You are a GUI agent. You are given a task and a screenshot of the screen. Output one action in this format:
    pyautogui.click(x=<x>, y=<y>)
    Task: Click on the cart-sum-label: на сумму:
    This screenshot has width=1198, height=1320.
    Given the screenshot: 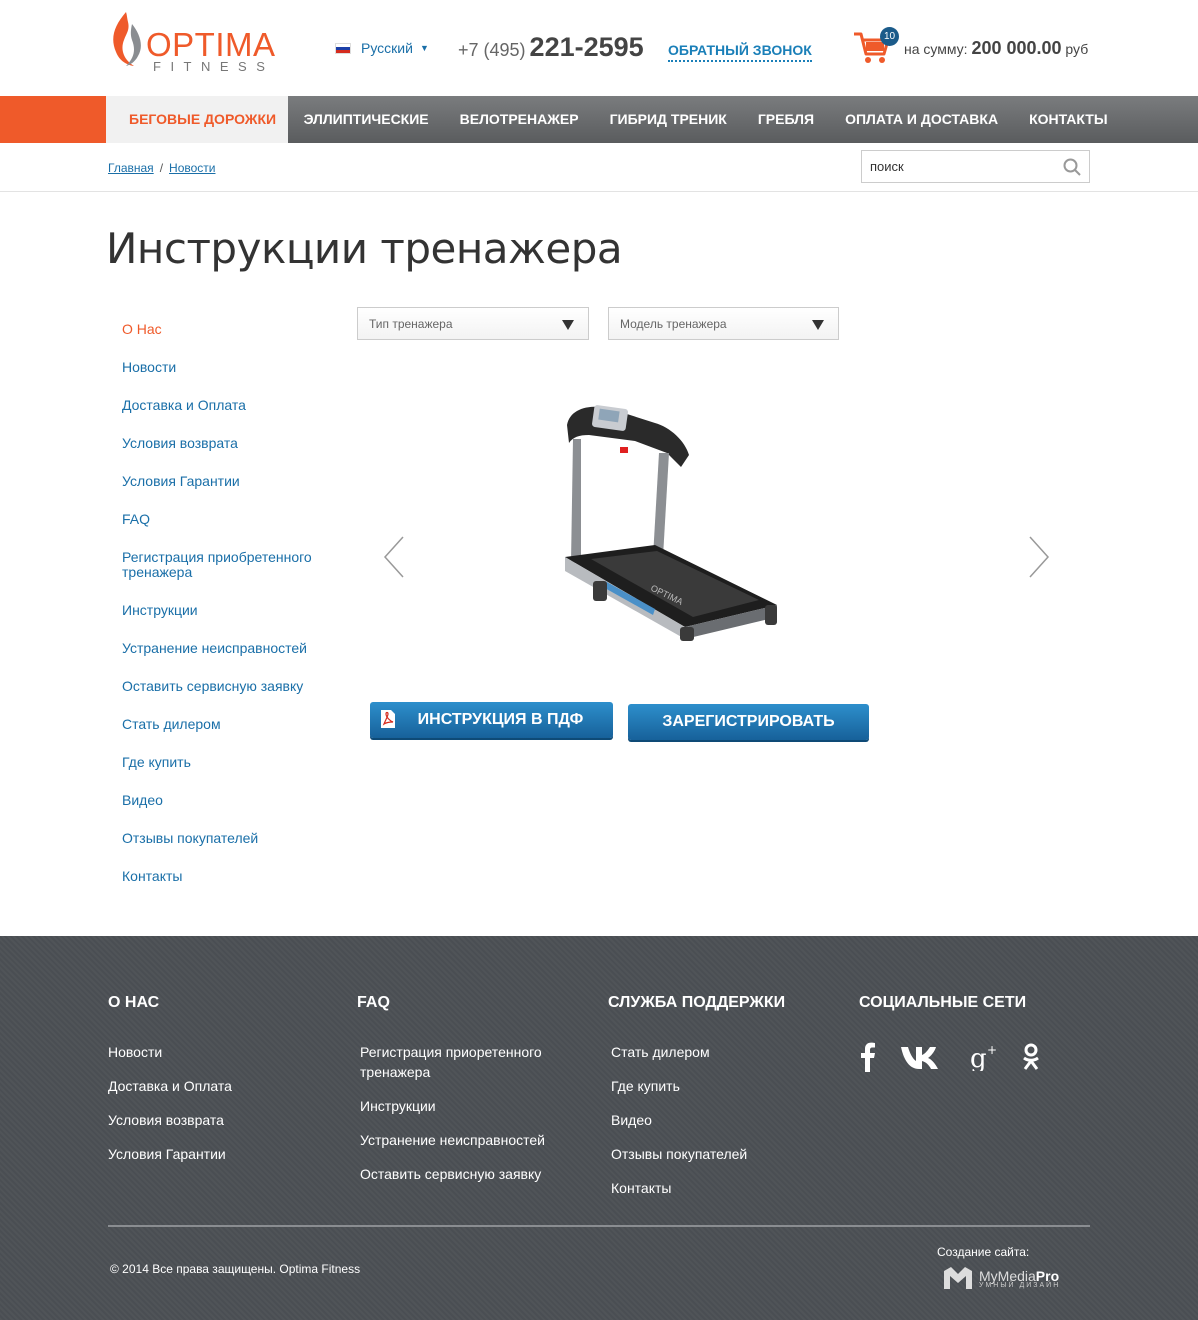 What is the action you would take?
    pyautogui.click(x=936, y=49)
    